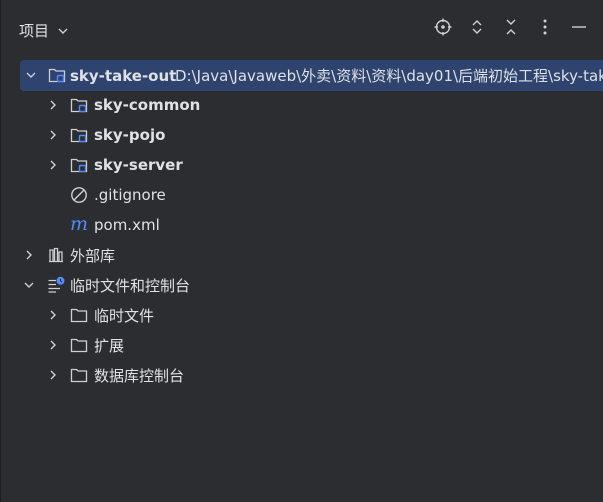 The width and height of the screenshot is (603, 502). Describe the element at coordinates (56, 284) in the screenshot. I see `scratches-icon` at that location.